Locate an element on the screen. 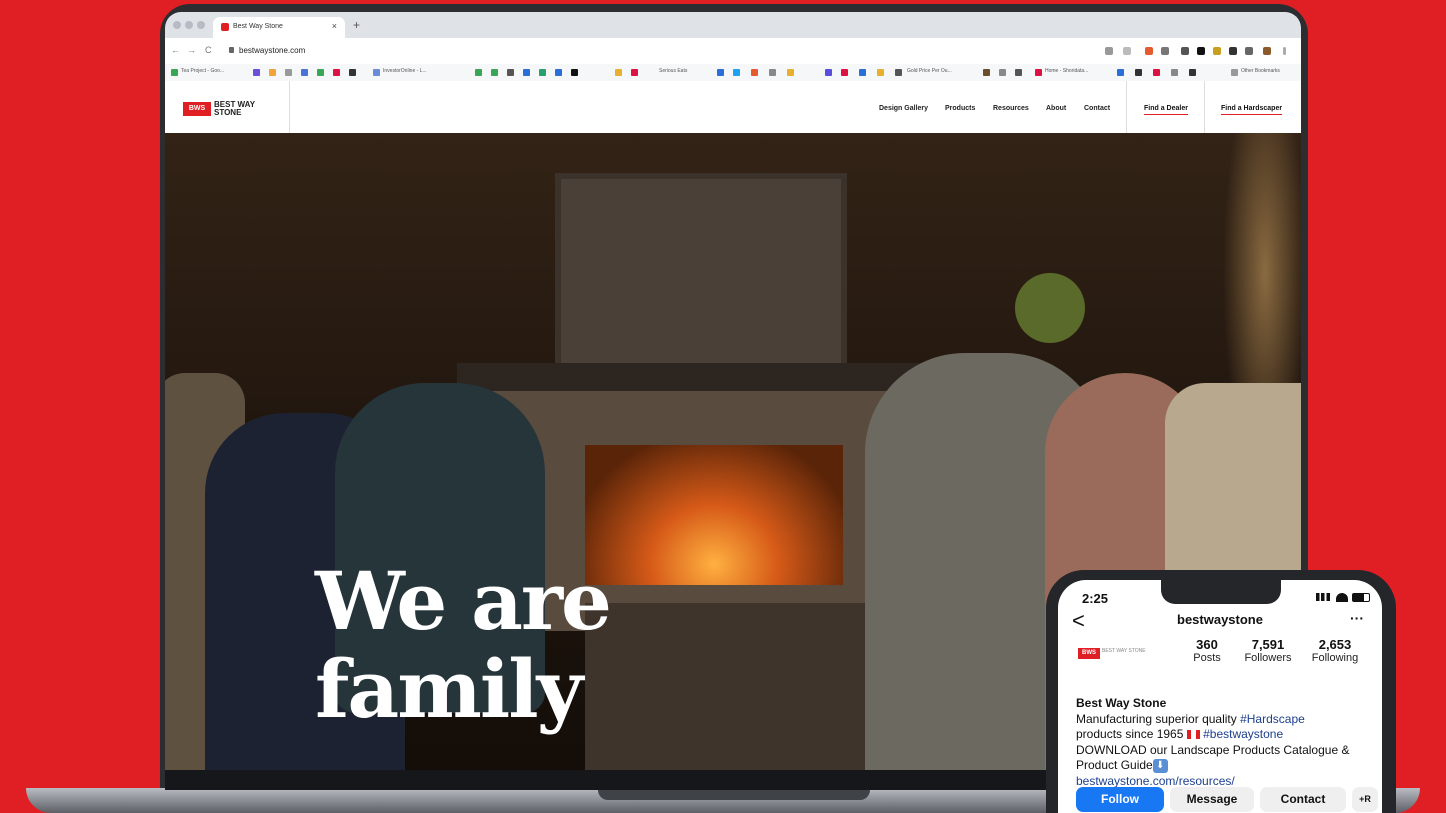  hero-headline: We are family is located at coordinates (515, 645).